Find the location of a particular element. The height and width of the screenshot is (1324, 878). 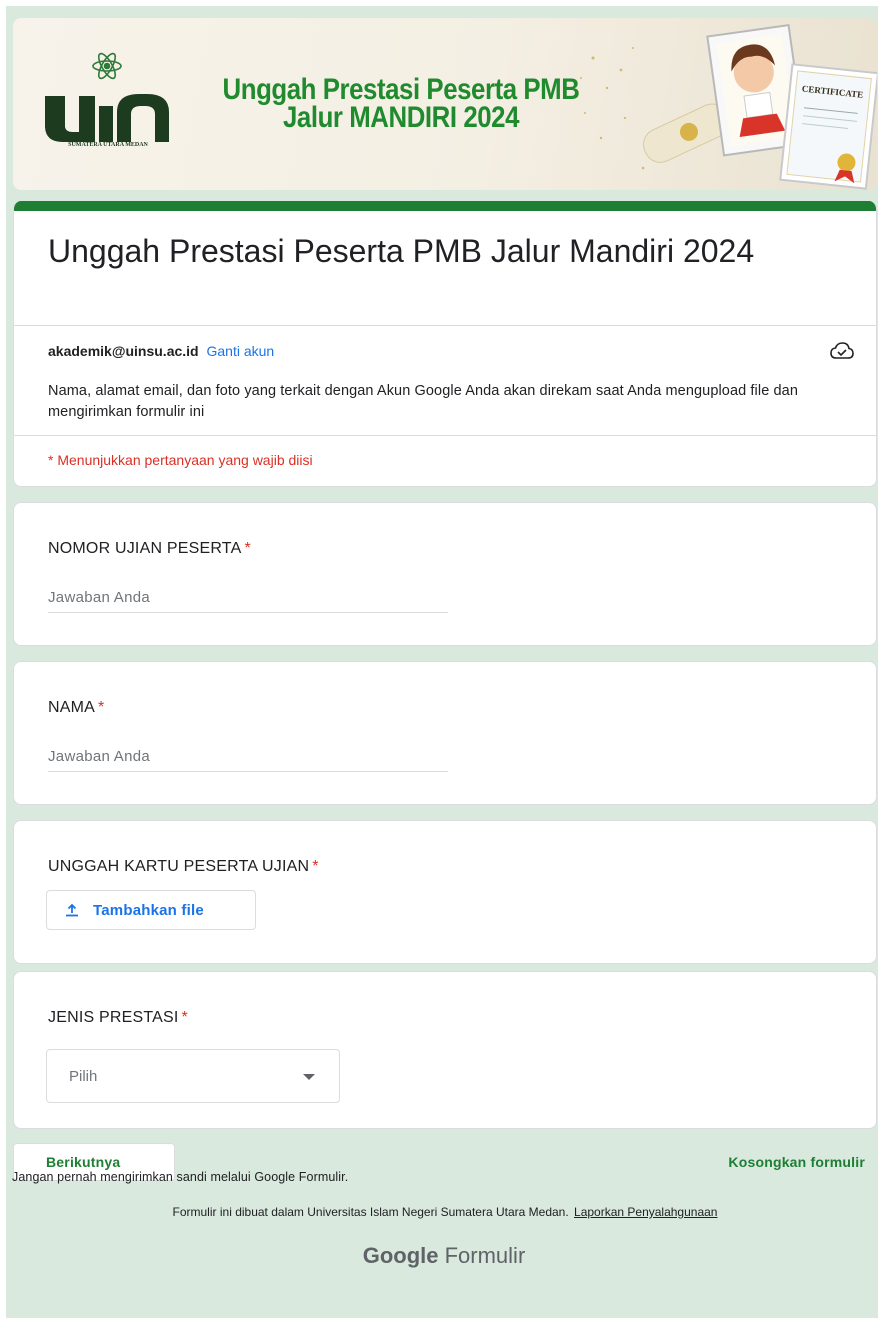

question-title: NOMOR UJIAN PESERTA * is located at coordinates (149, 549).